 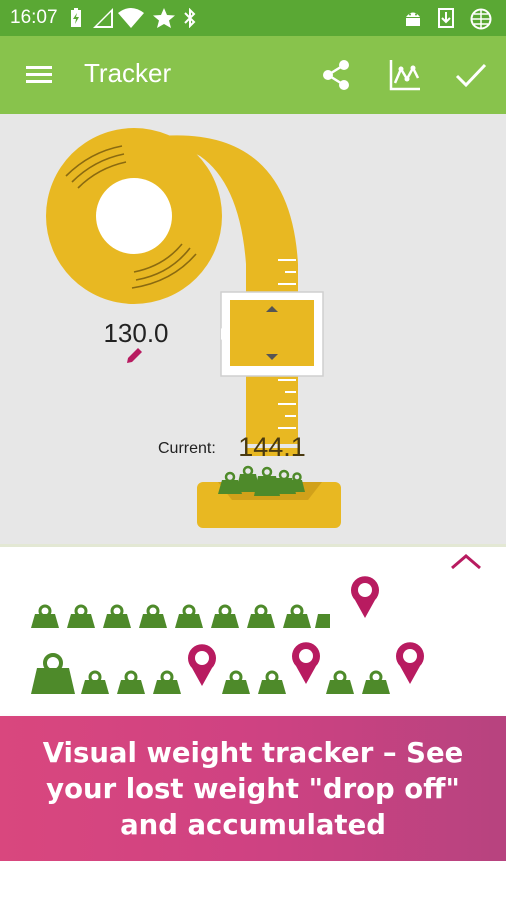 I want to click on current-weight-value: 144.1, so click(x=272, y=447).